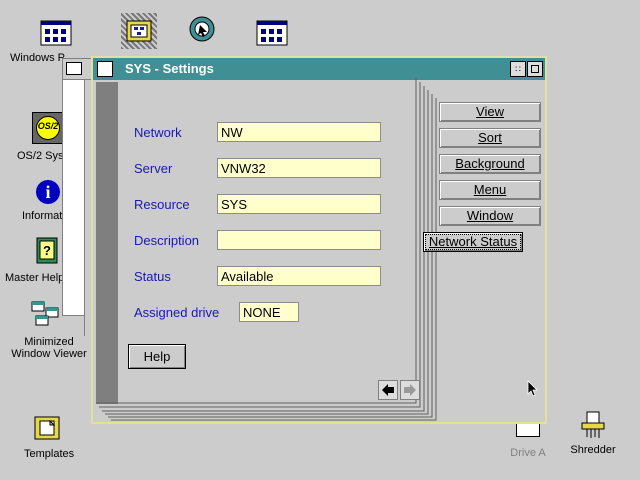 This screenshot has width=640, height=480. Describe the element at coordinates (49, 342) in the screenshot. I see `desktop-icon-label: Minimized` at that location.